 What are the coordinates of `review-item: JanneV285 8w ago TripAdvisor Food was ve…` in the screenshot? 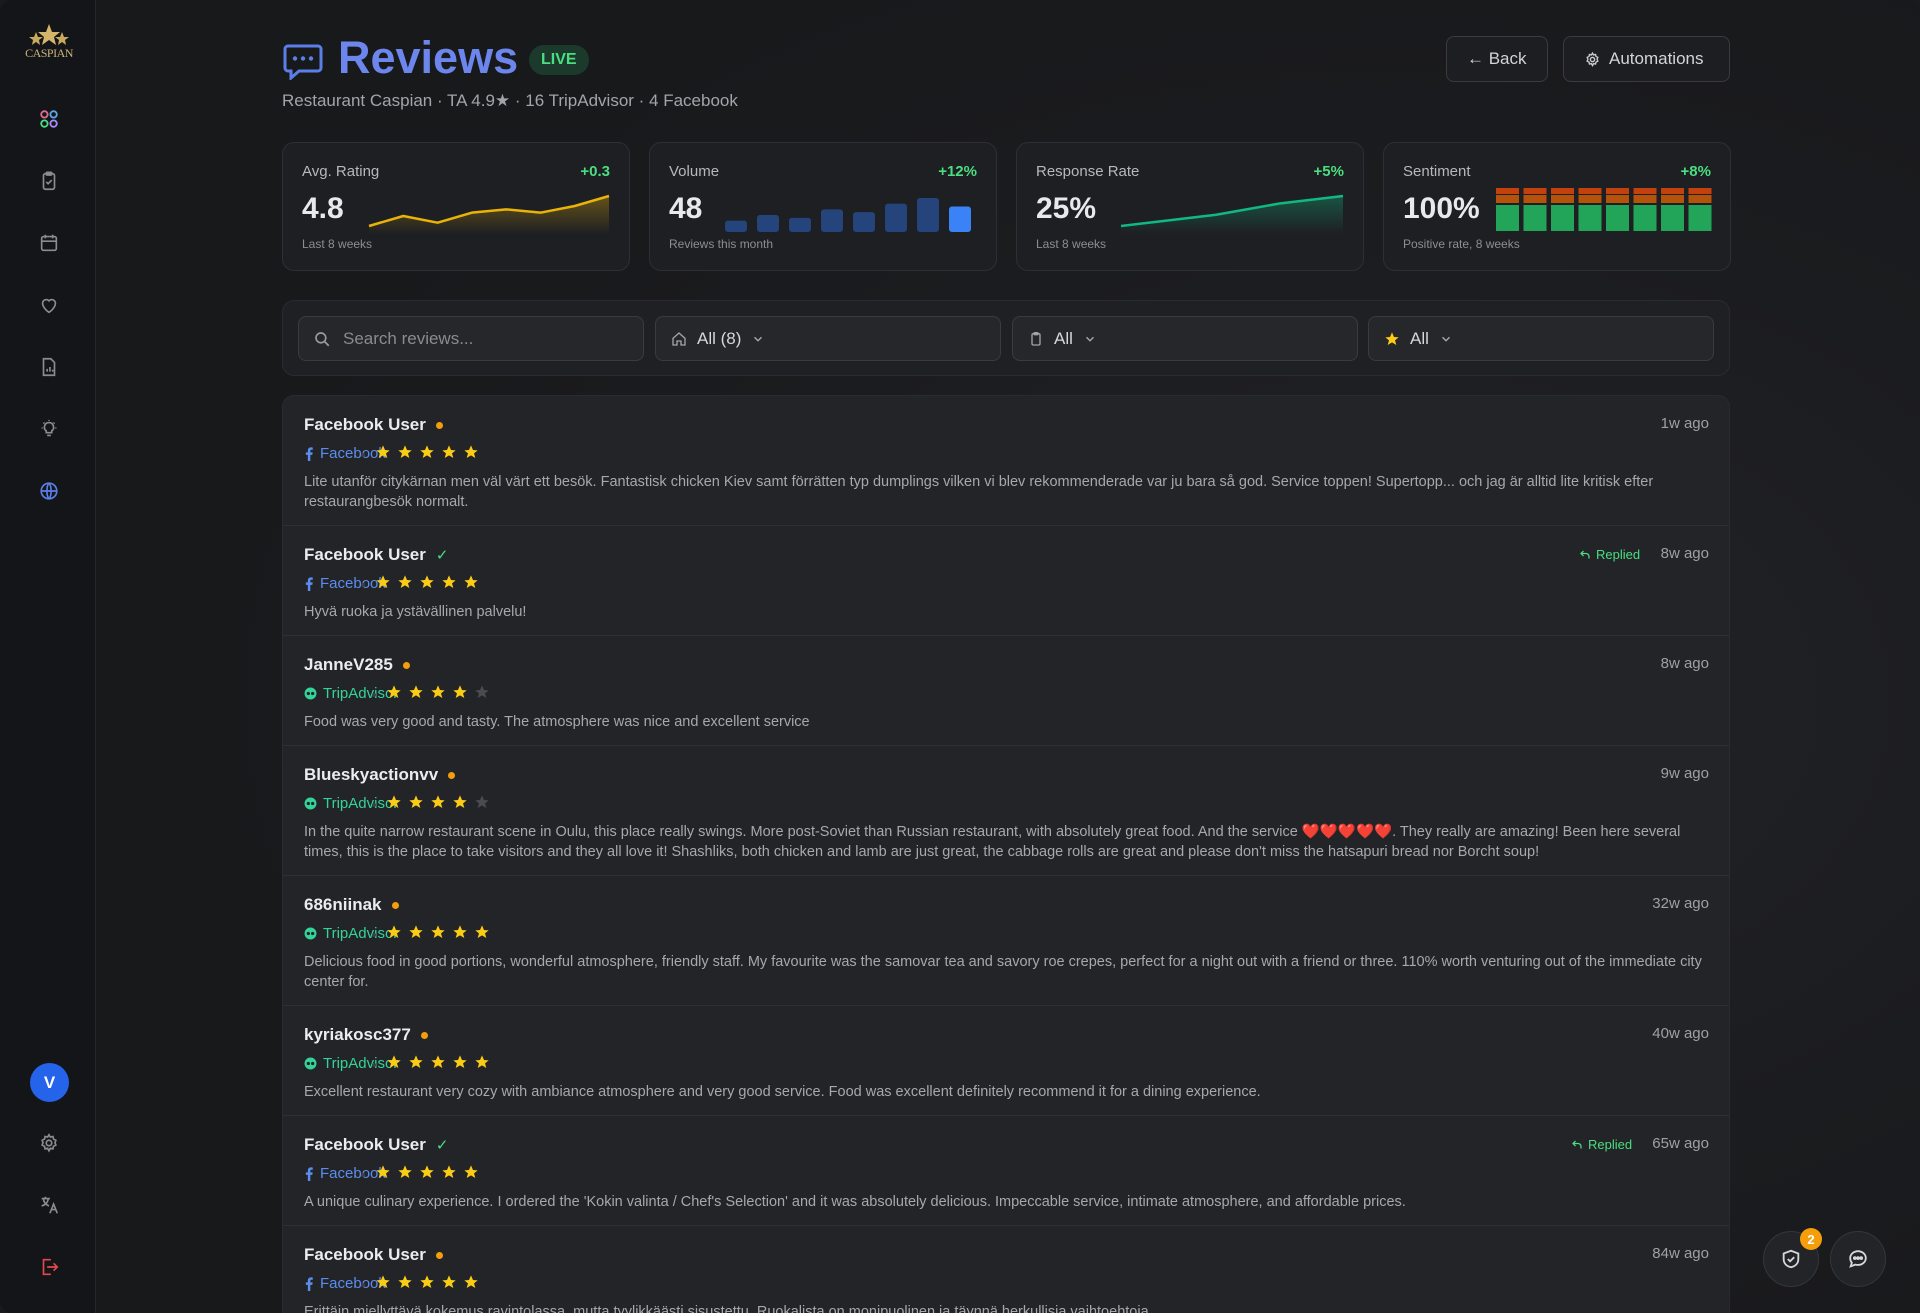 It's located at (1006, 691).